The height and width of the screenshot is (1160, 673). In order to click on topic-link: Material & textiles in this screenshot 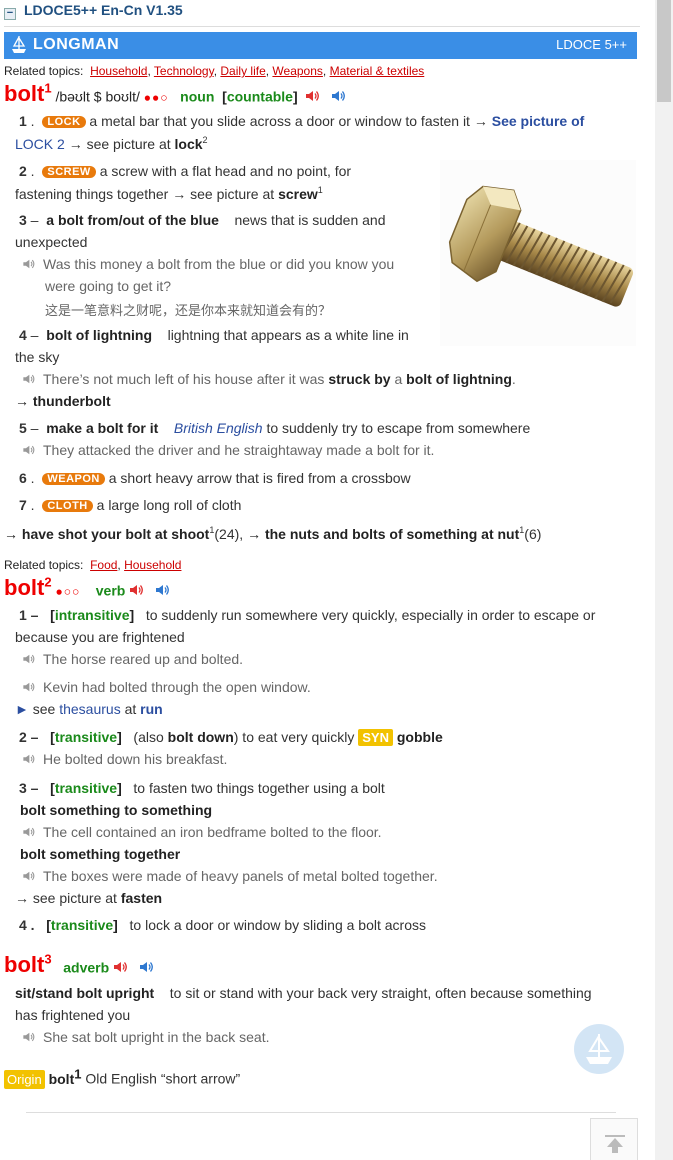, I will do `click(377, 71)`.